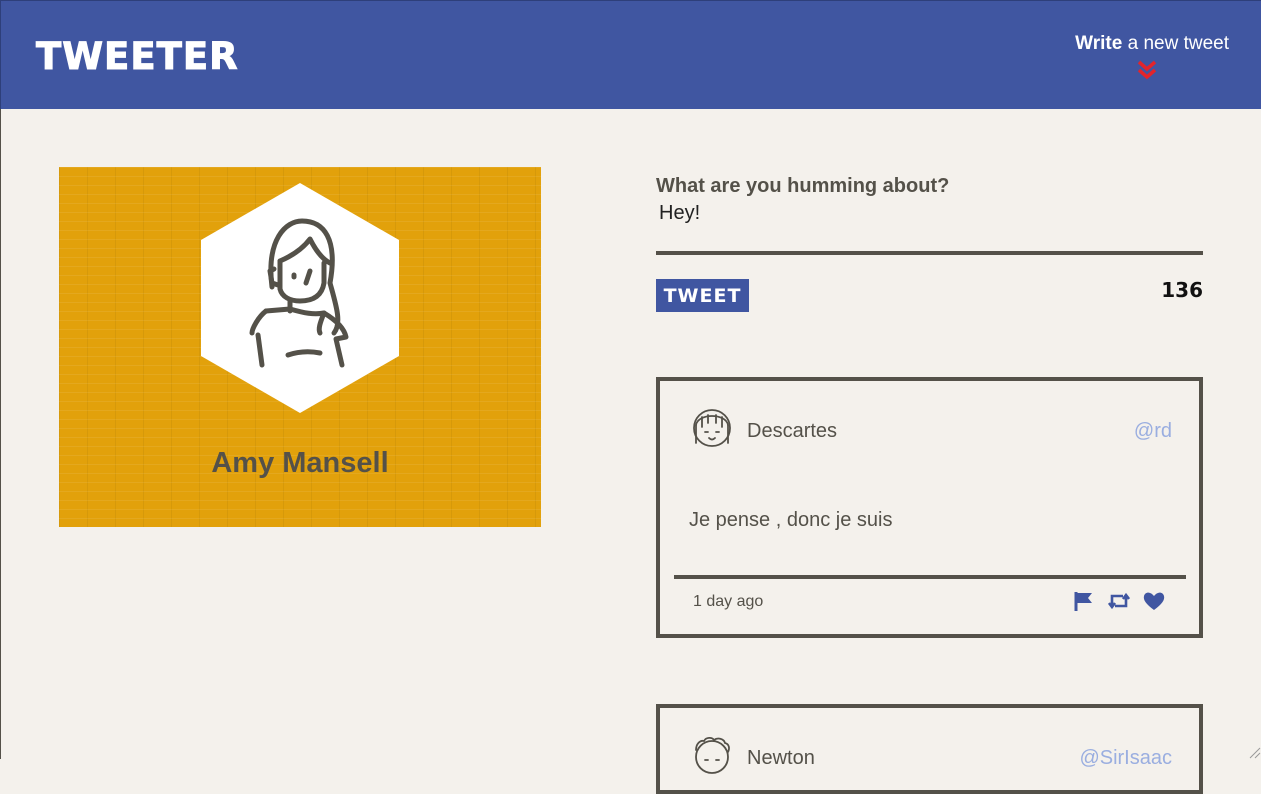 This screenshot has height=794, width=1261. Describe the element at coordinates (300, 463) in the screenshot. I see `profile-name: Amy Mansell` at that location.